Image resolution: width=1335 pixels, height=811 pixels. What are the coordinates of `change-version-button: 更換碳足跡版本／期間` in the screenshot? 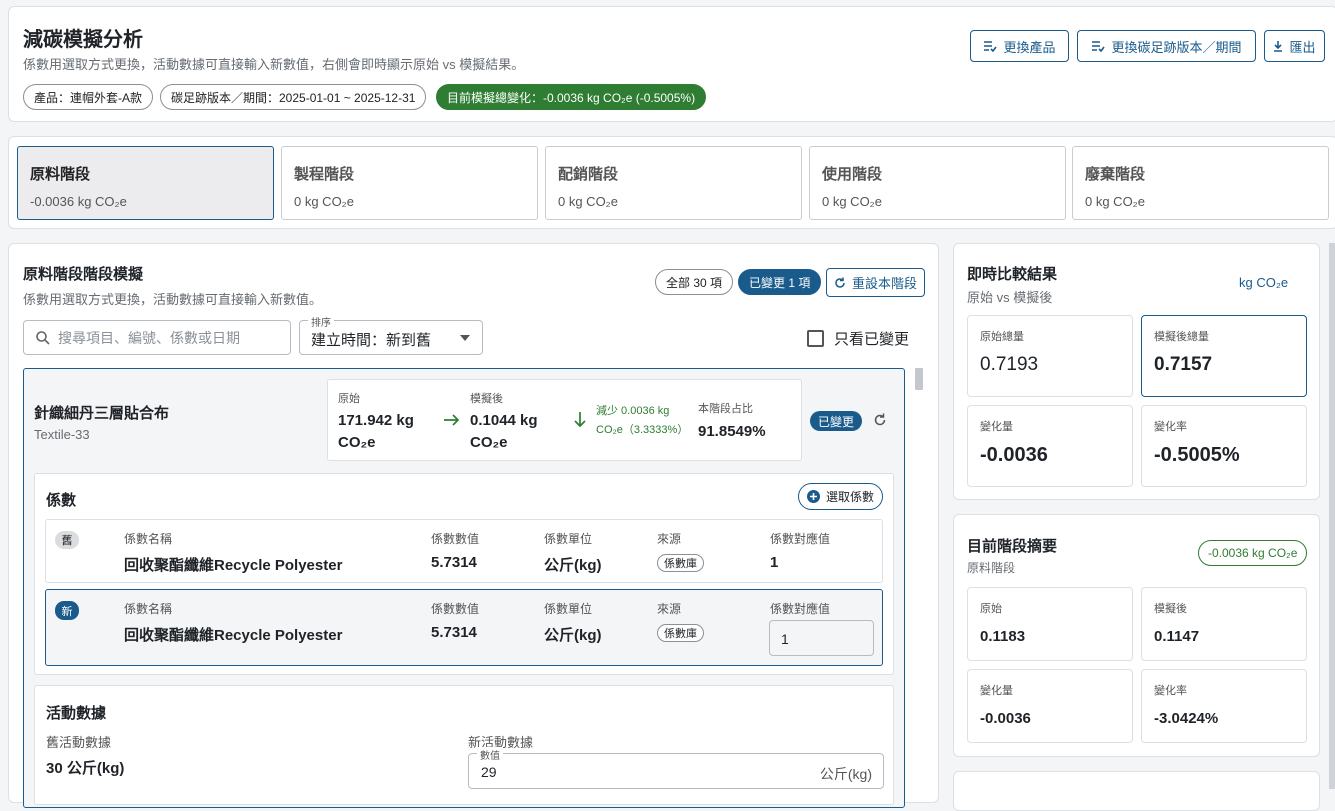 It's located at (1166, 46).